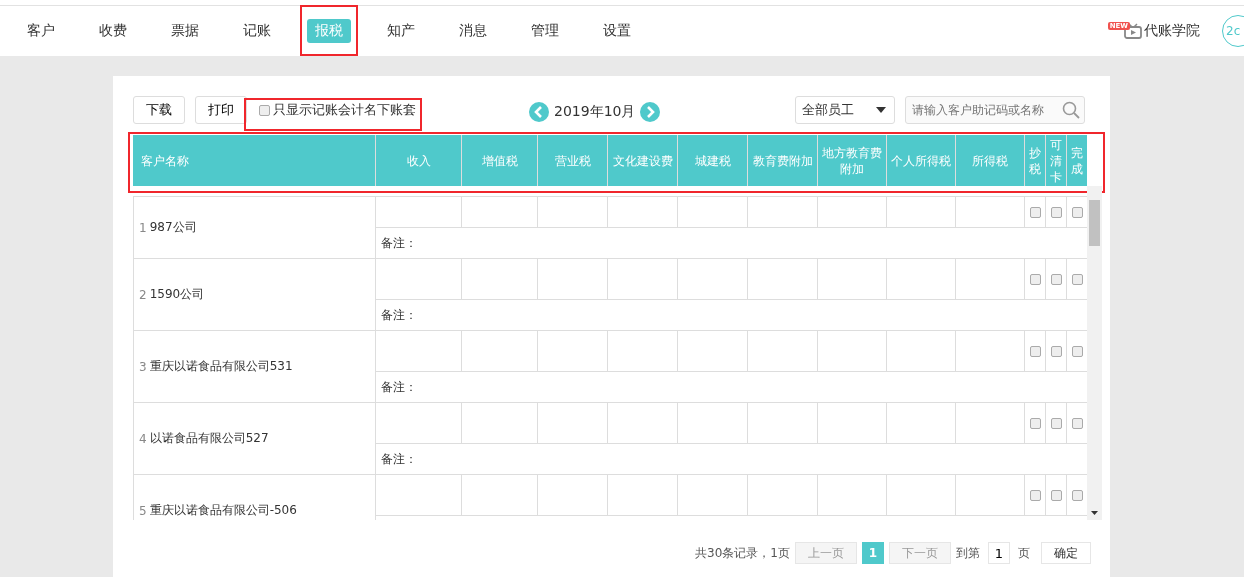 The height and width of the screenshot is (577, 1244). Describe the element at coordinates (989, 160) in the screenshot. I see `column-header: 所得税` at that location.